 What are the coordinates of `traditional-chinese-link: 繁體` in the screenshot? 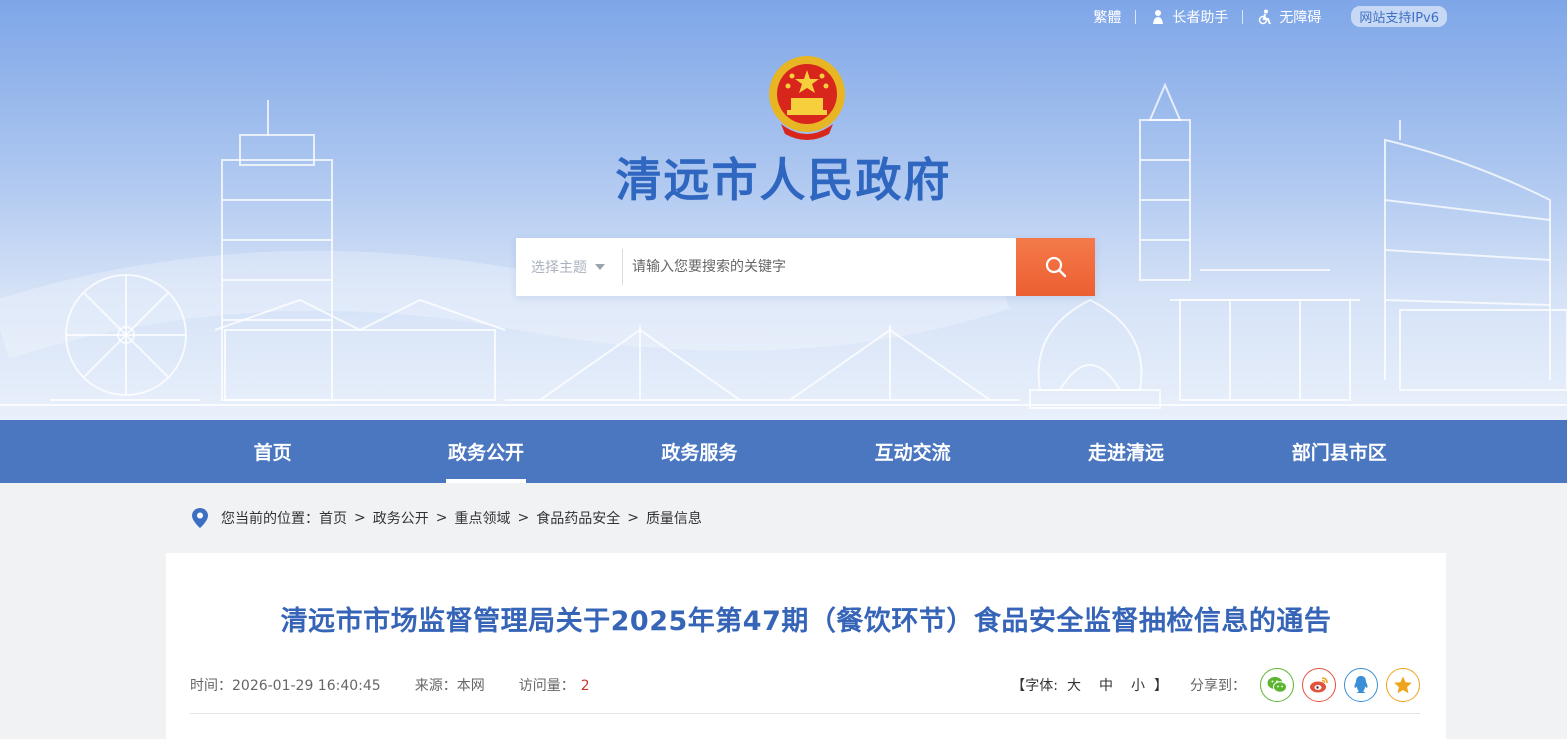 It's located at (1107, 17).